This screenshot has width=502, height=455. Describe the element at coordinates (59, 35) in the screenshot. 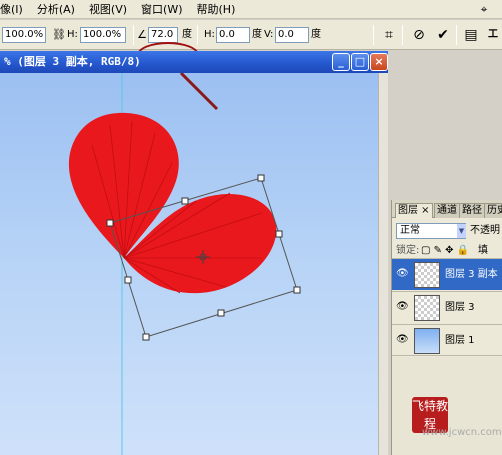

I see `link-icon: ⛓` at that location.